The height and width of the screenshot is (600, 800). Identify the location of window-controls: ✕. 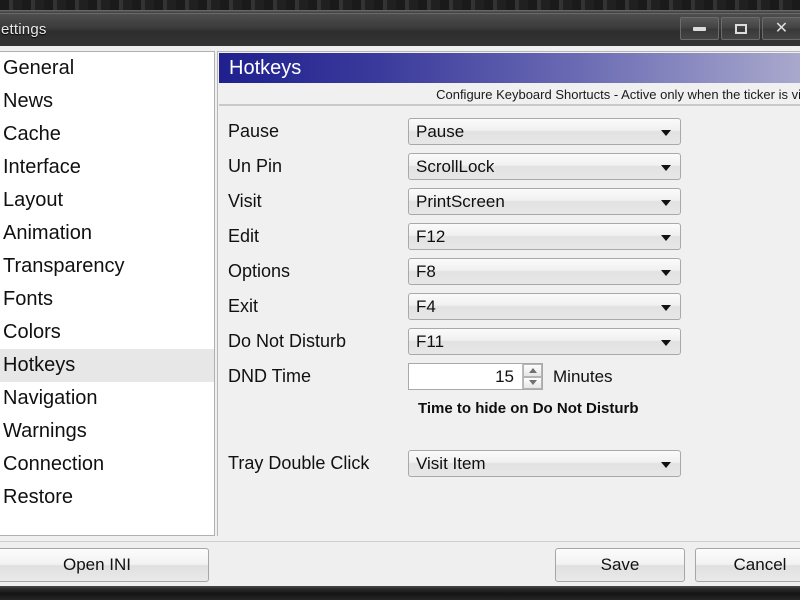
(739, 28).